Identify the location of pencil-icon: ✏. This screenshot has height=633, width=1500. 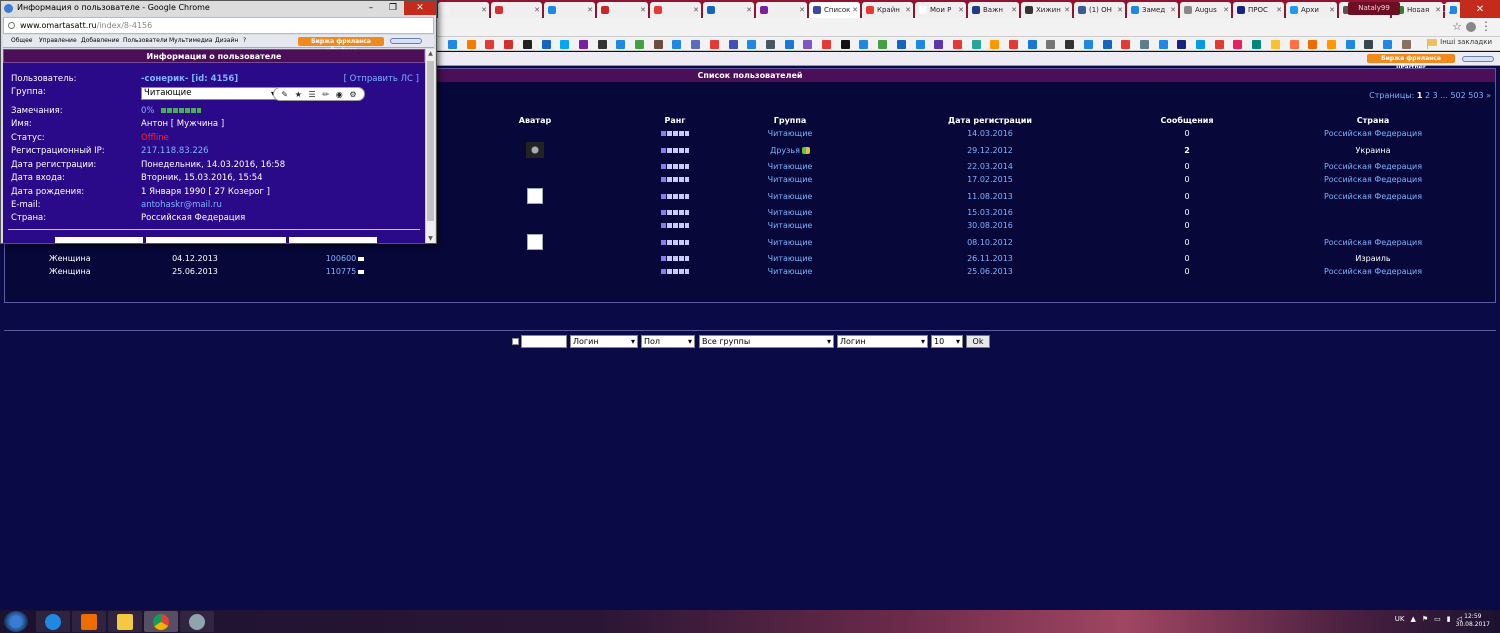
(325, 94).